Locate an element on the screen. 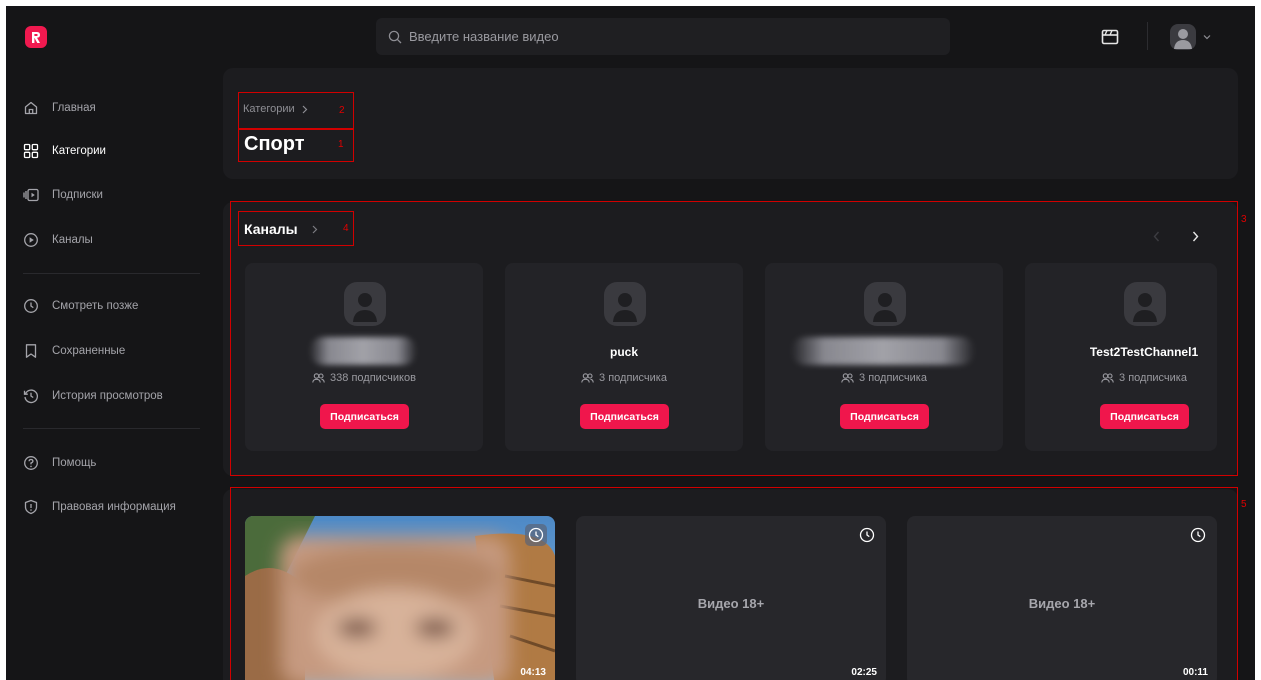 The image size is (1261, 680). annotation-label-5: 5 is located at coordinates (1244, 504).